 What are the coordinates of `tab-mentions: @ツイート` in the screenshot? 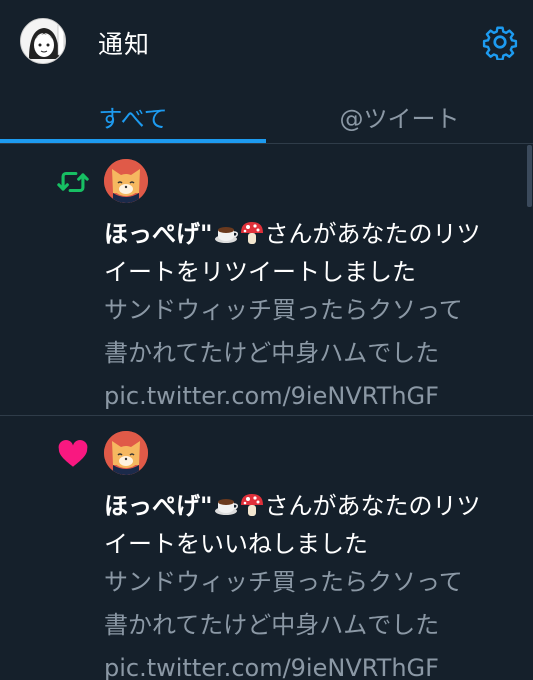 It's located at (399, 116).